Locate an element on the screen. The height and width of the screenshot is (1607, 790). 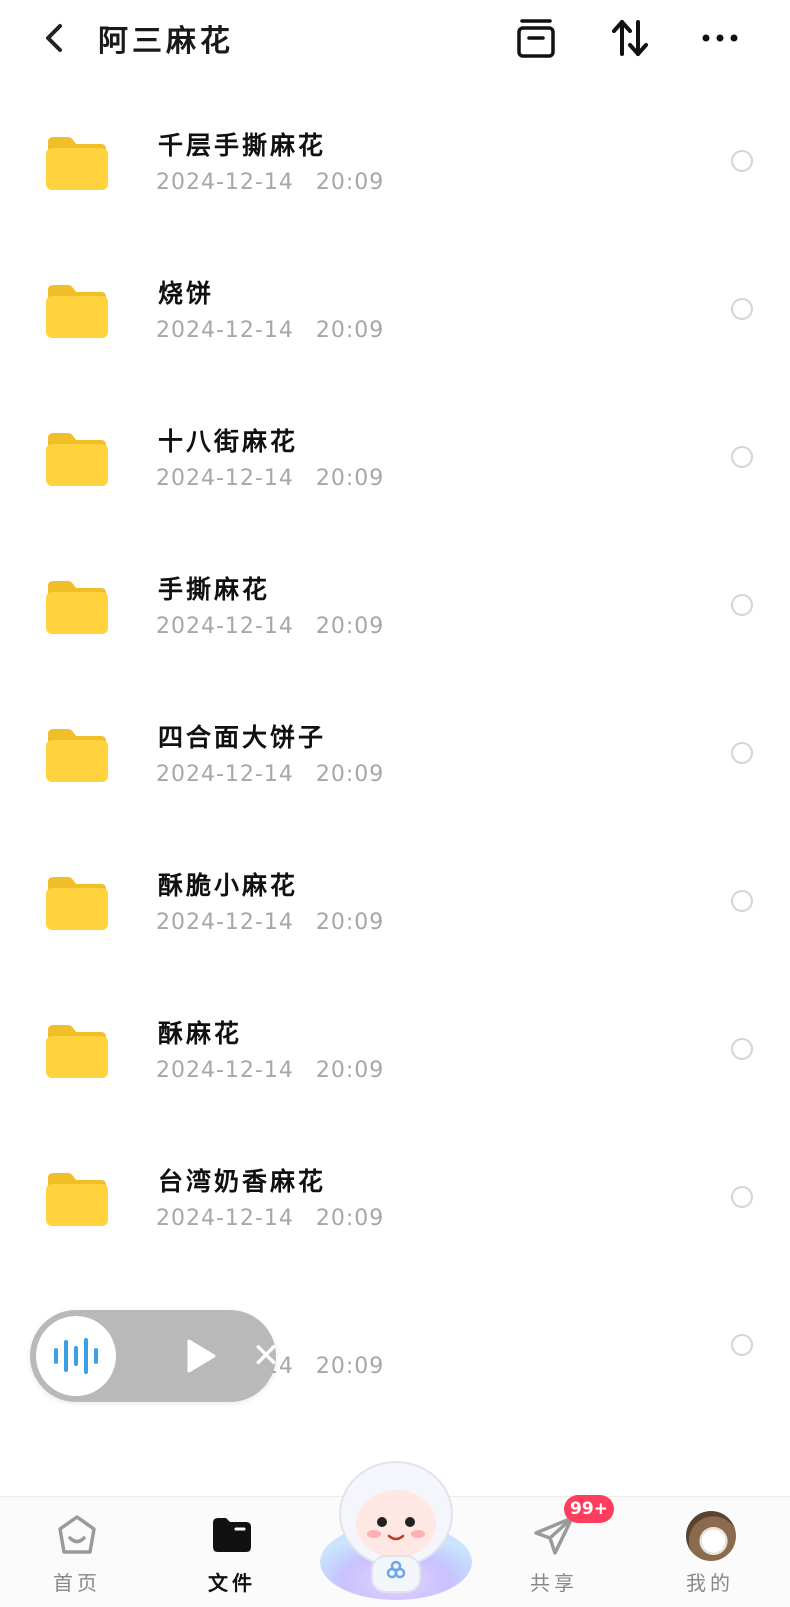
tab-home: 首页 is located at coordinates (77, 1552).